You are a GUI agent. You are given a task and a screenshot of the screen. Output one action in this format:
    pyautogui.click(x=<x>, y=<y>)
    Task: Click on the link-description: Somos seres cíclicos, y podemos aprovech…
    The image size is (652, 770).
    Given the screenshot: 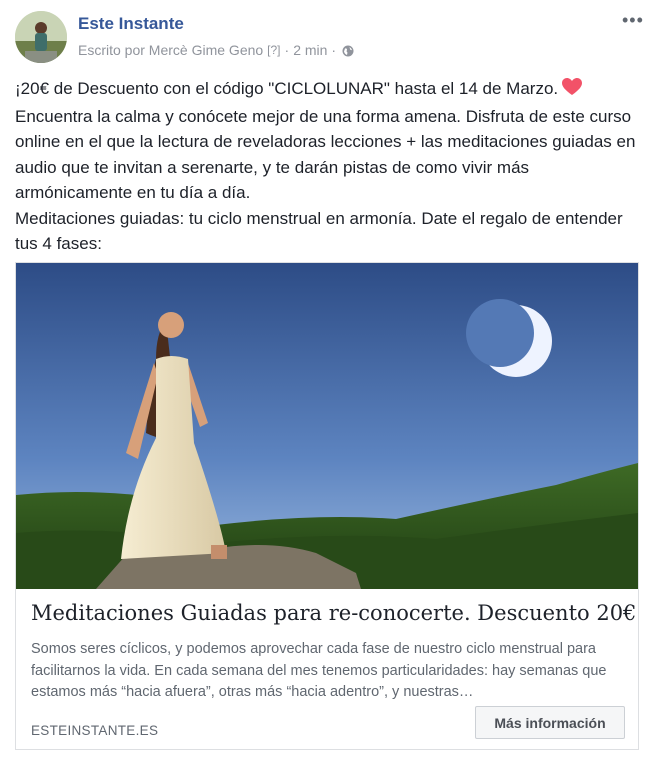 What is the action you would take?
    pyautogui.click(x=319, y=670)
    